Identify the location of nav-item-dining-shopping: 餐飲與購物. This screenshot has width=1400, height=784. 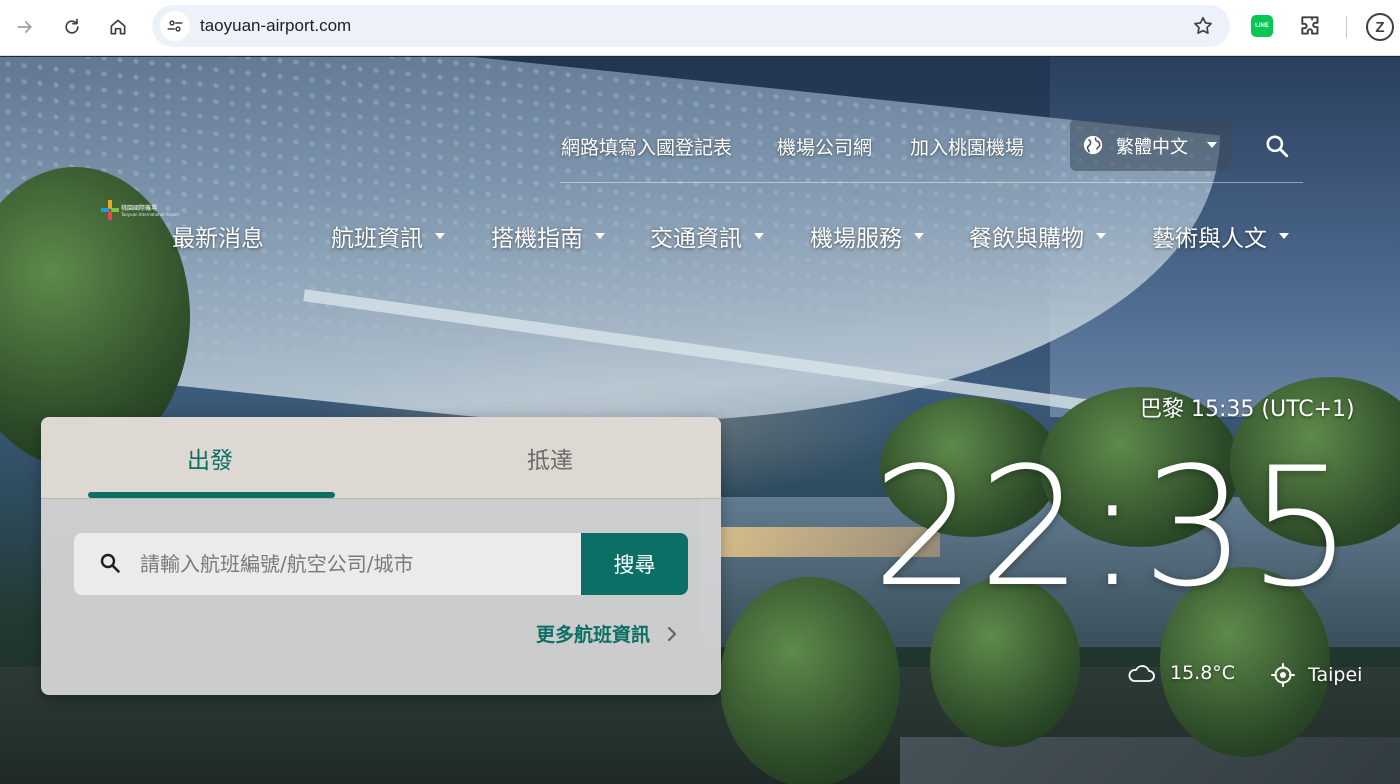
(1037, 236).